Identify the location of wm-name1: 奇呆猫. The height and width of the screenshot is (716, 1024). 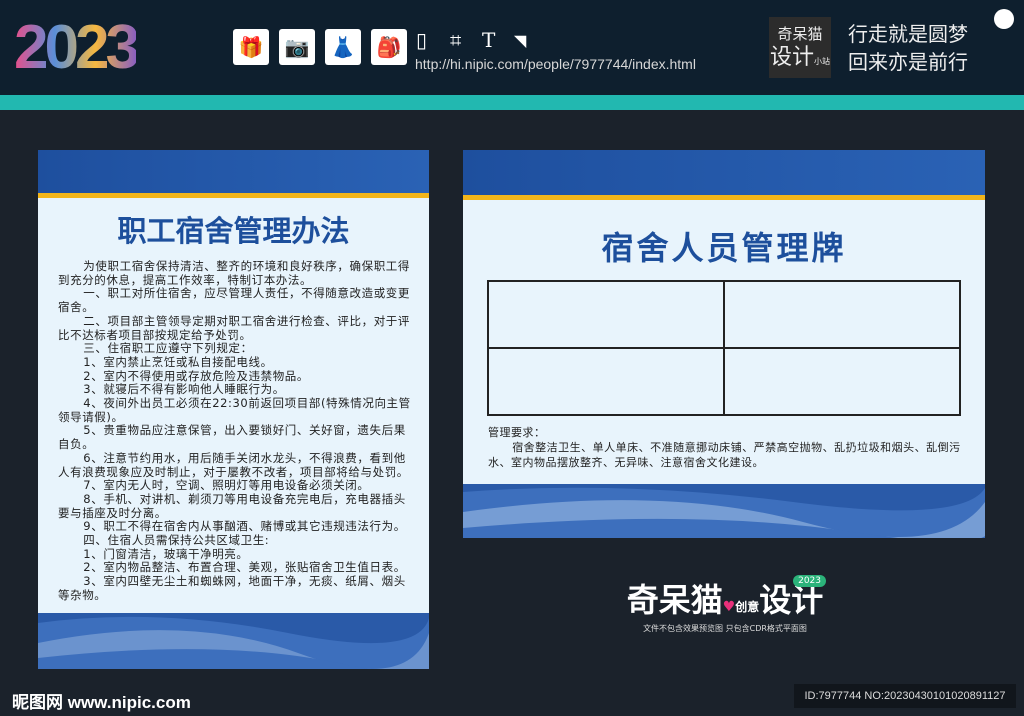
(674, 600).